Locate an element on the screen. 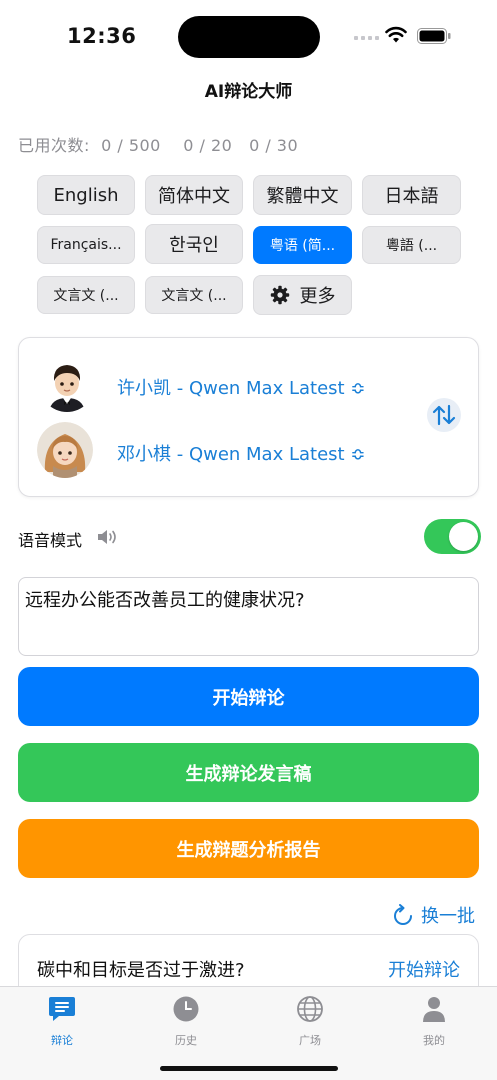 Image resolution: width=497 pixels, height=1080 pixels. voice-mode-toggle is located at coordinates (452, 536).